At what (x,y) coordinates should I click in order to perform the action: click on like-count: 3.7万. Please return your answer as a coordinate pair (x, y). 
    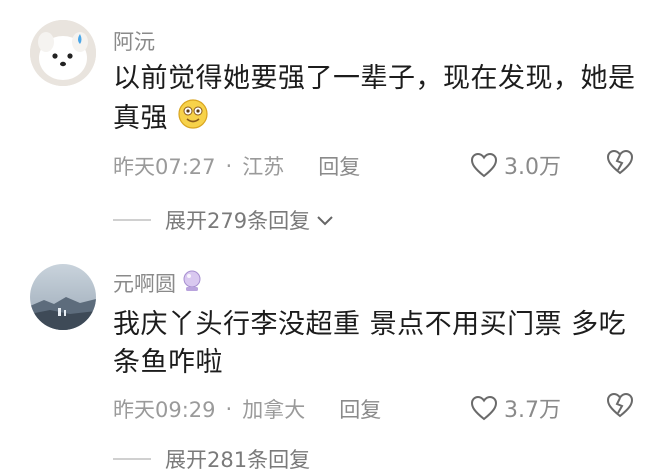
    Looking at the image, I should click on (532, 410).